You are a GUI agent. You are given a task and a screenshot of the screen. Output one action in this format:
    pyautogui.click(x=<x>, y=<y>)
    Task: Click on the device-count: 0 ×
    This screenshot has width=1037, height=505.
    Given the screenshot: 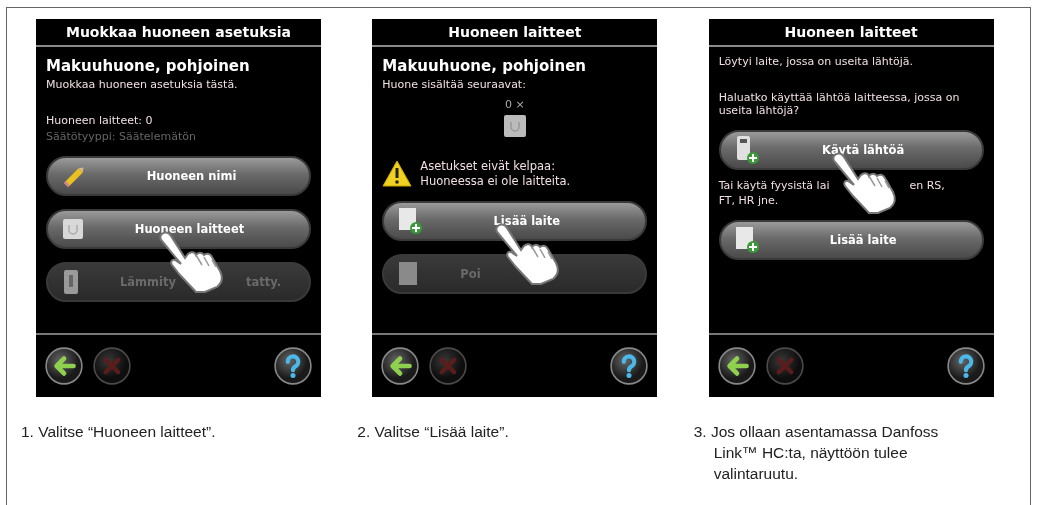 What is the action you would take?
    pyautogui.click(x=514, y=104)
    